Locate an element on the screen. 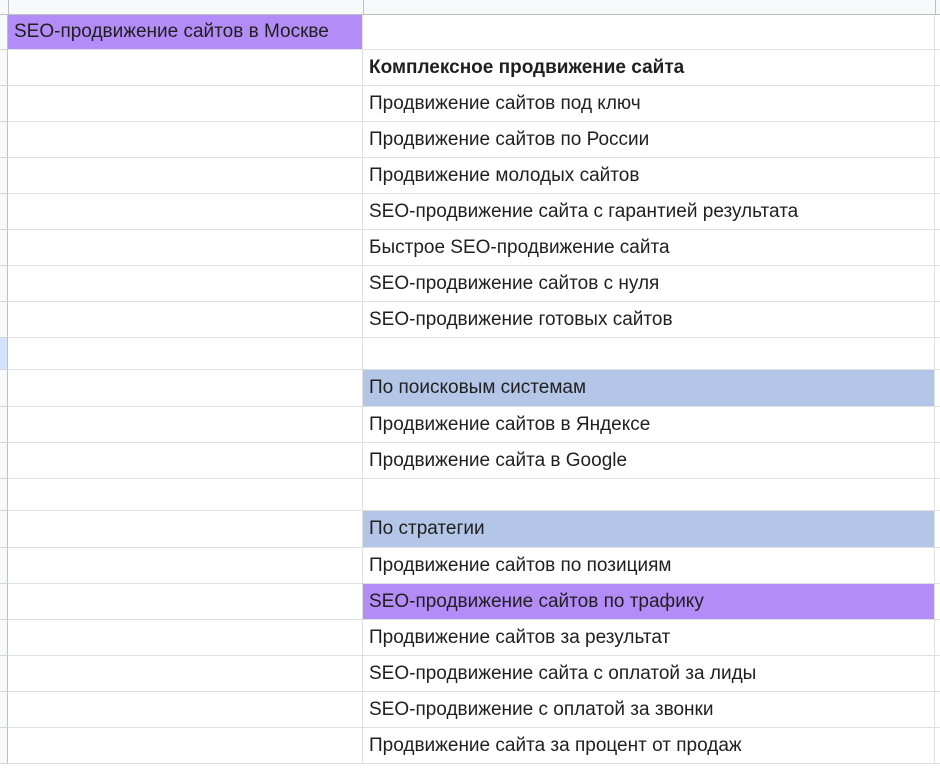  cell-text: Продвижение сайтов по России is located at coordinates (509, 139).